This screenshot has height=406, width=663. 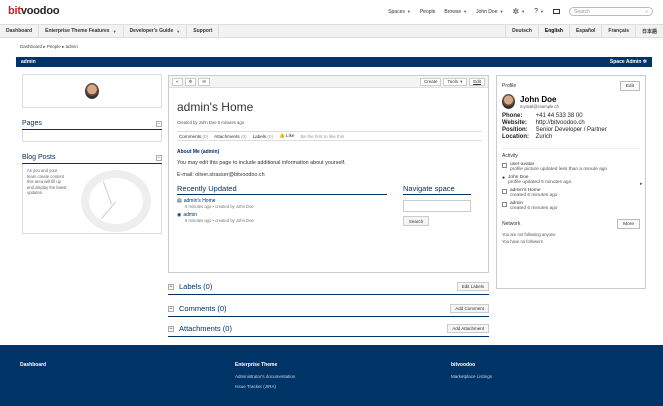 What do you see at coordinates (455, 81) in the screenshot?
I see `tools-button: Tools ▼` at bounding box center [455, 81].